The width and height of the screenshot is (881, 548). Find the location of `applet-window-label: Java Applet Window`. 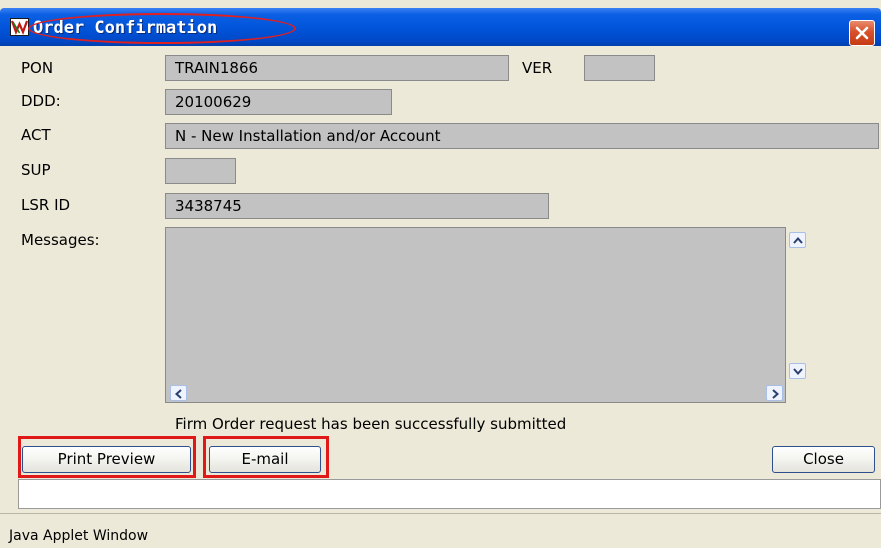

applet-window-label: Java Applet Window is located at coordinates (79, 536).